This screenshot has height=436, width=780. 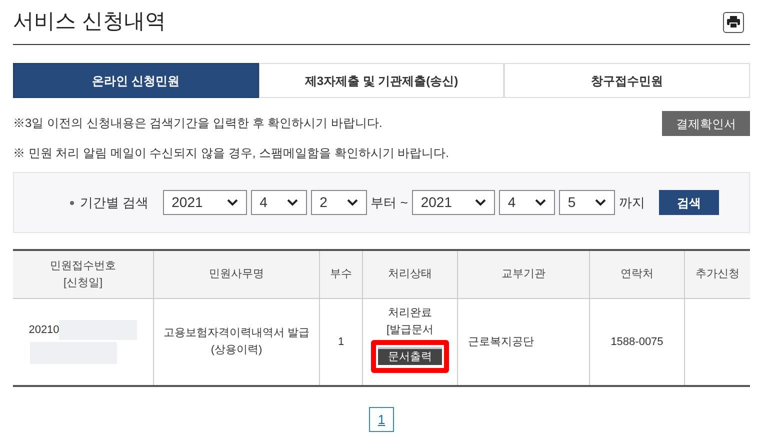 I want to click on from-label: 부터 ~, so click(x=389, y=203).